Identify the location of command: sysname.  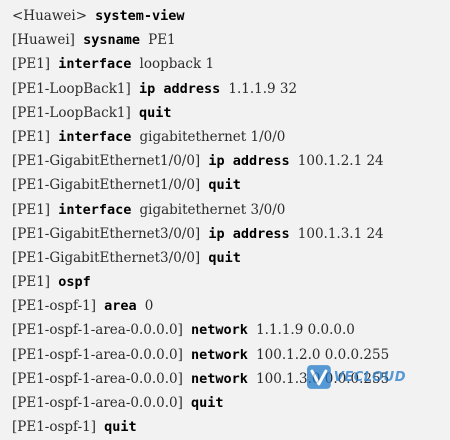
(111, 40).